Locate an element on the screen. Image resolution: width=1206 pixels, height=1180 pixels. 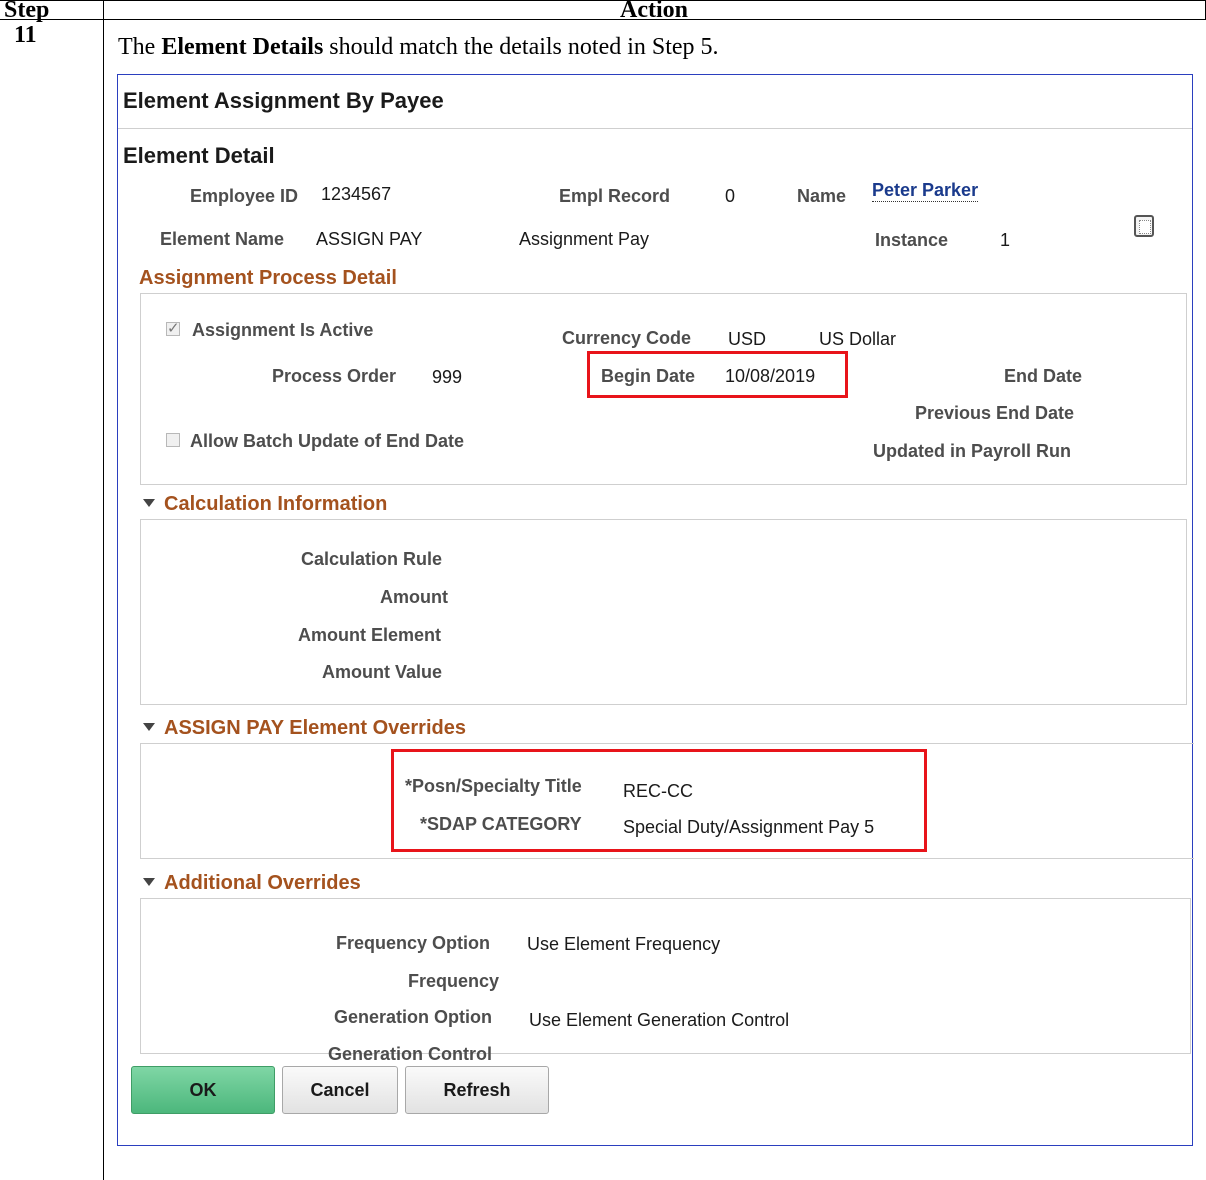
currency-code-label: Currency Code is located at coordinates (627, 338).